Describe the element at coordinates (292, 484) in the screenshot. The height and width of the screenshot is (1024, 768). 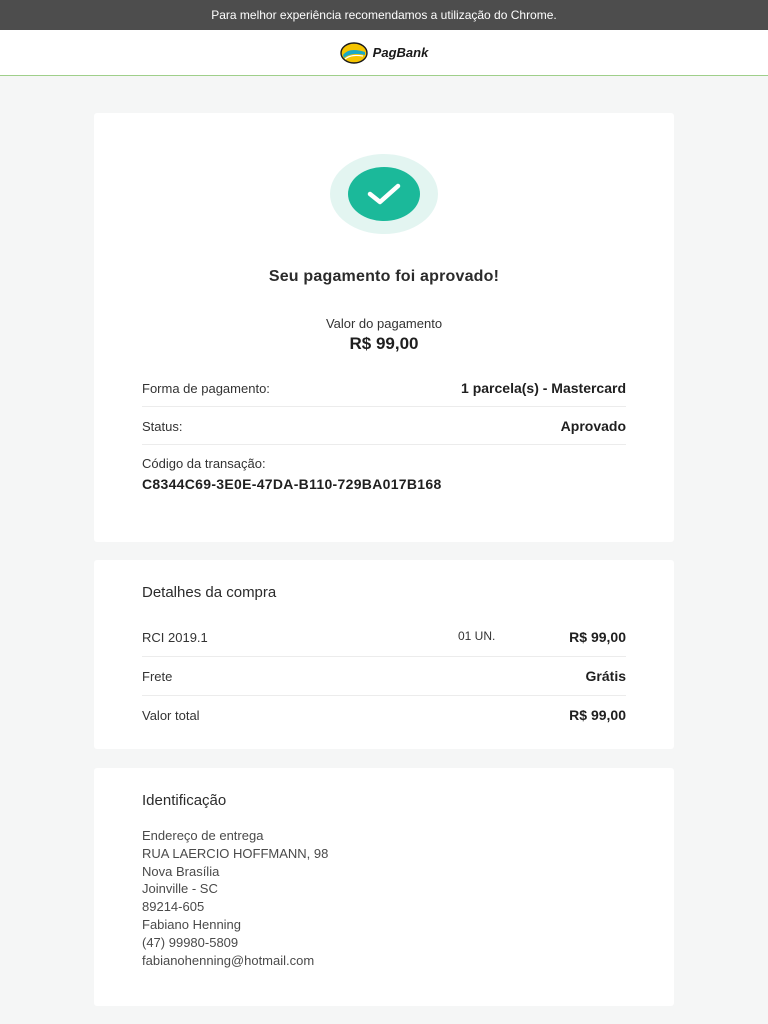
I see `transaction-code: C8344C69-3E0E-47DA-B110-729BA017B168` at that location.